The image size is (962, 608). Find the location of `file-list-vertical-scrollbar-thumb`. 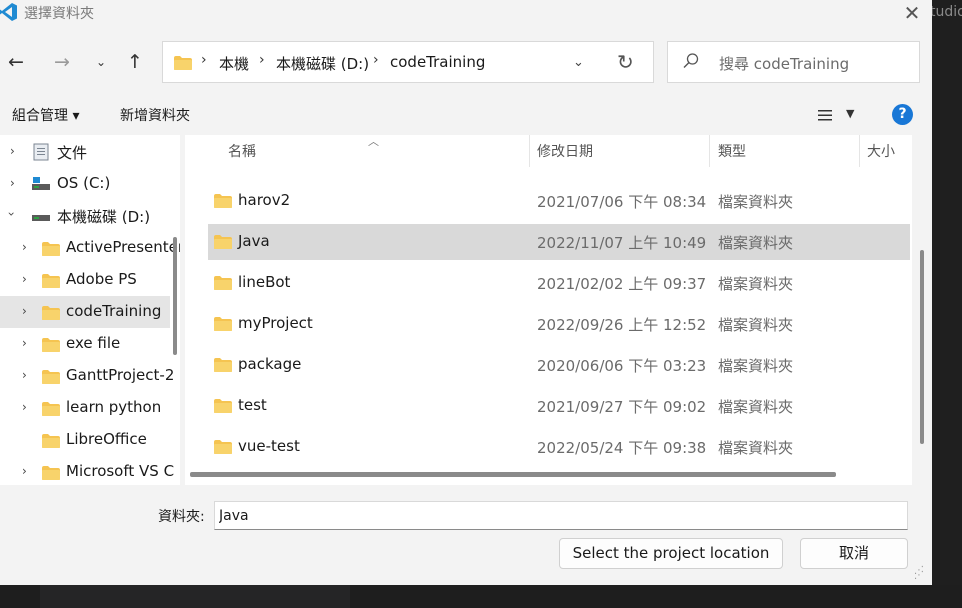

file-list-vertical-scrollbar-thumb is located at coordinates (922, 347).